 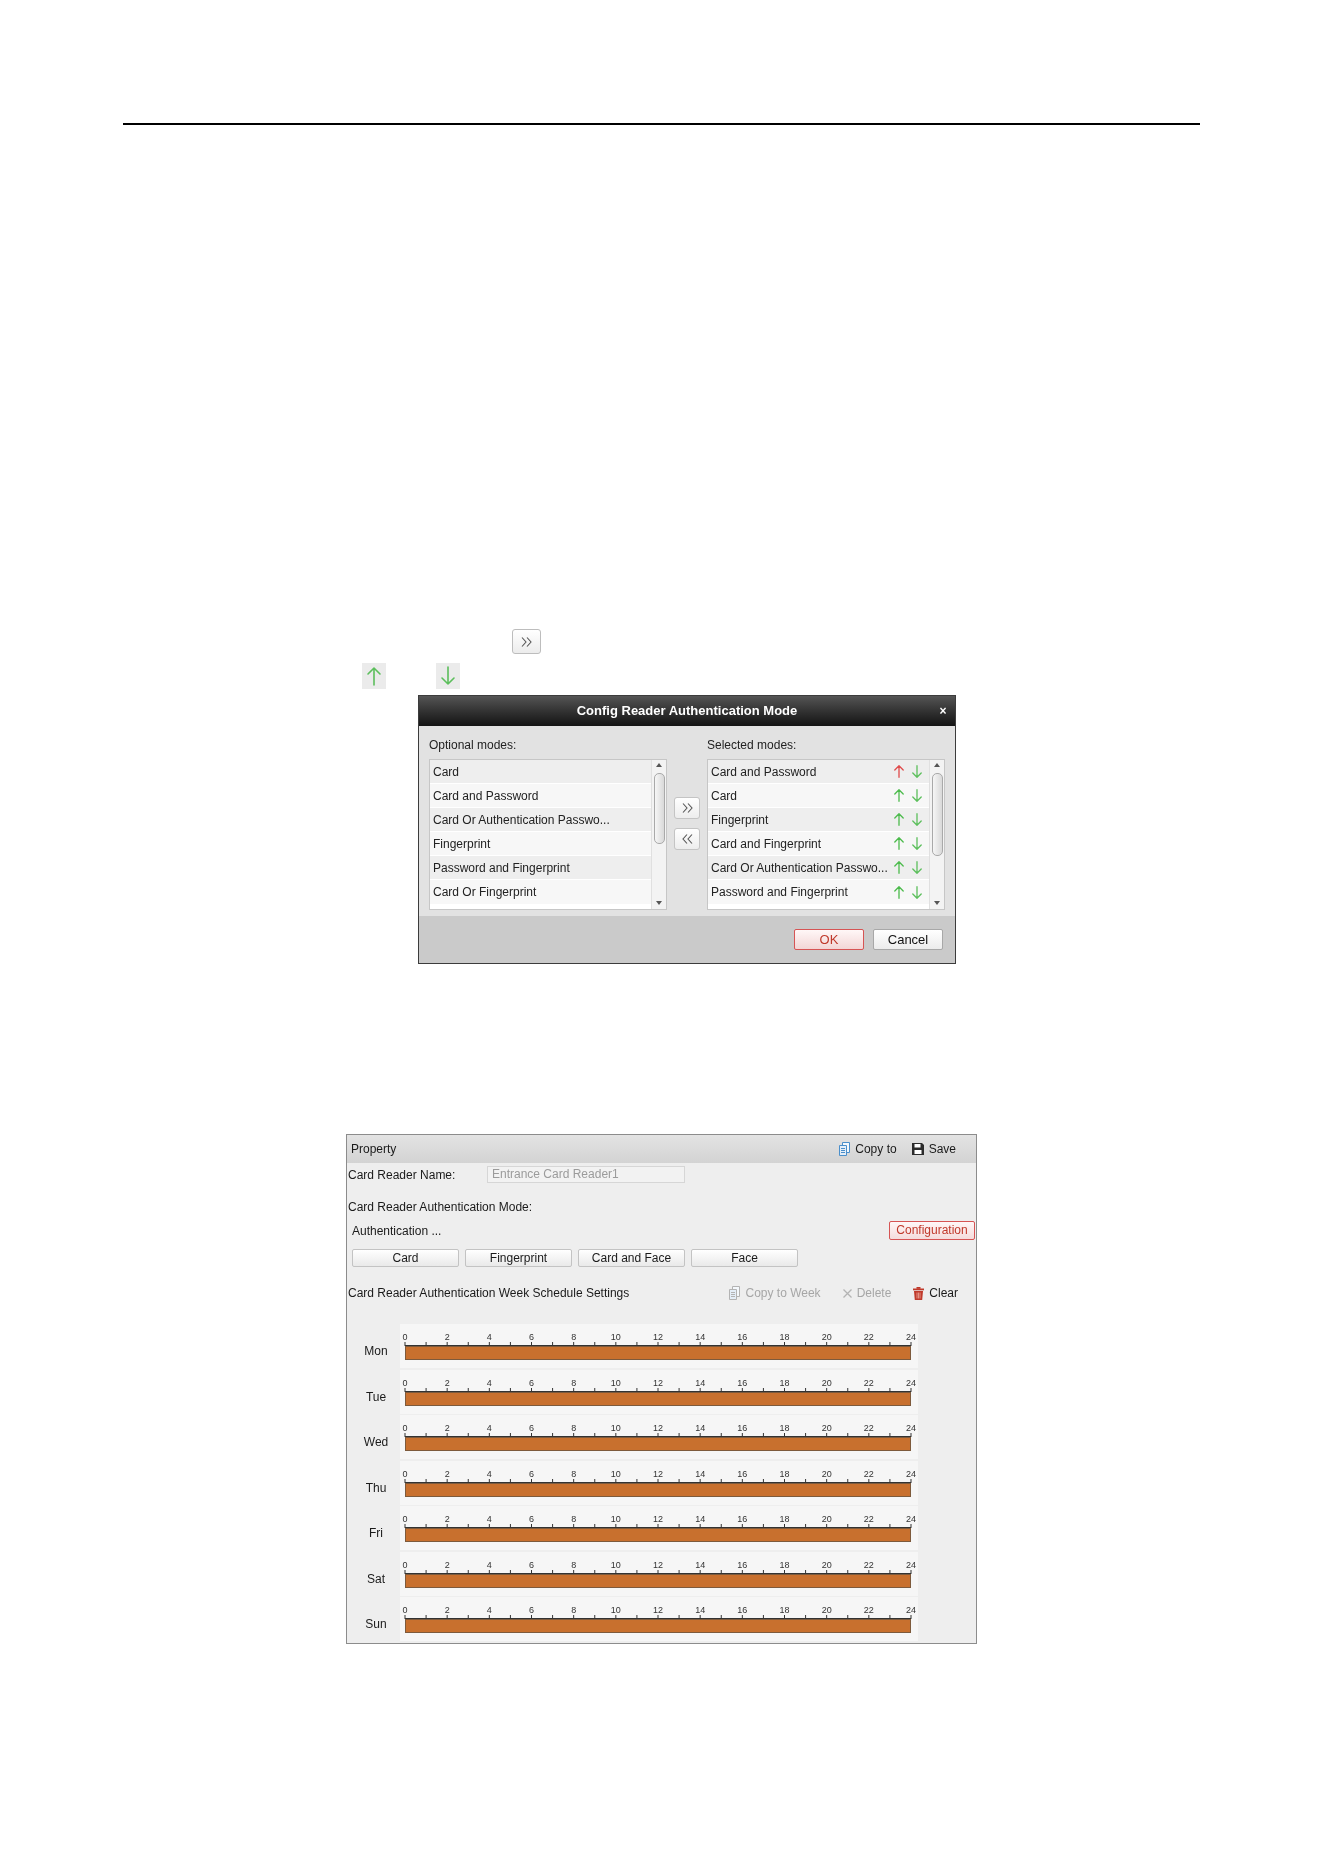 What do you see at coordinates (724, 796) in the screenshot?
I see `mode-label: Card` at bounding box center [724, 796].